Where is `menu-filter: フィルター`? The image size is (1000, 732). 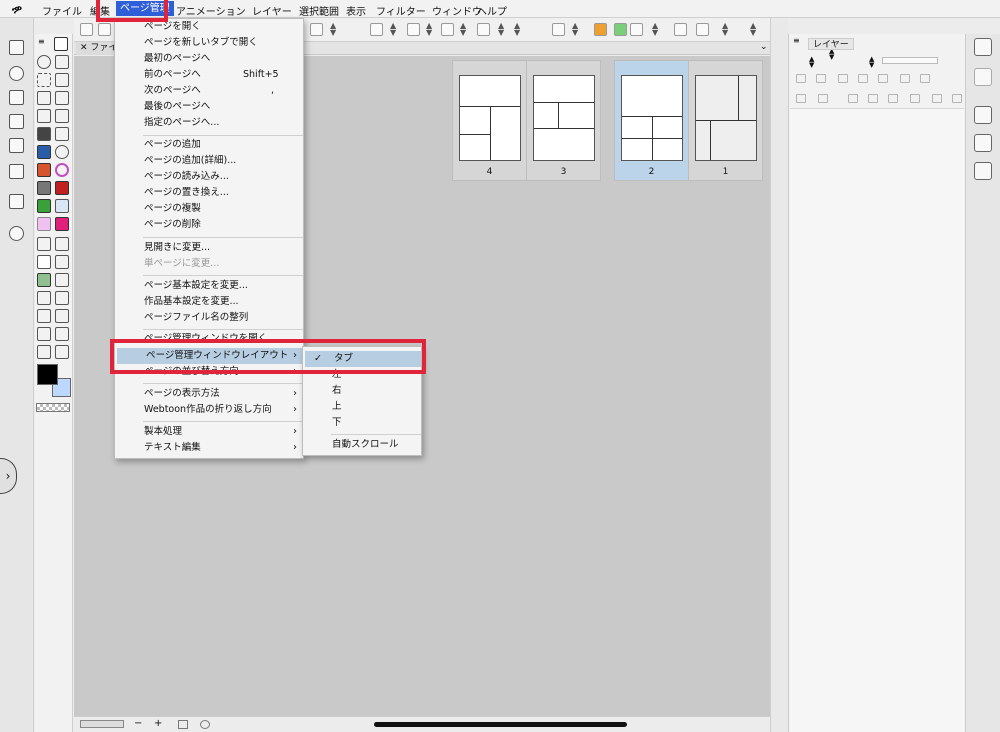
menu-filter: フィルター is located at coordinates (401, 10).